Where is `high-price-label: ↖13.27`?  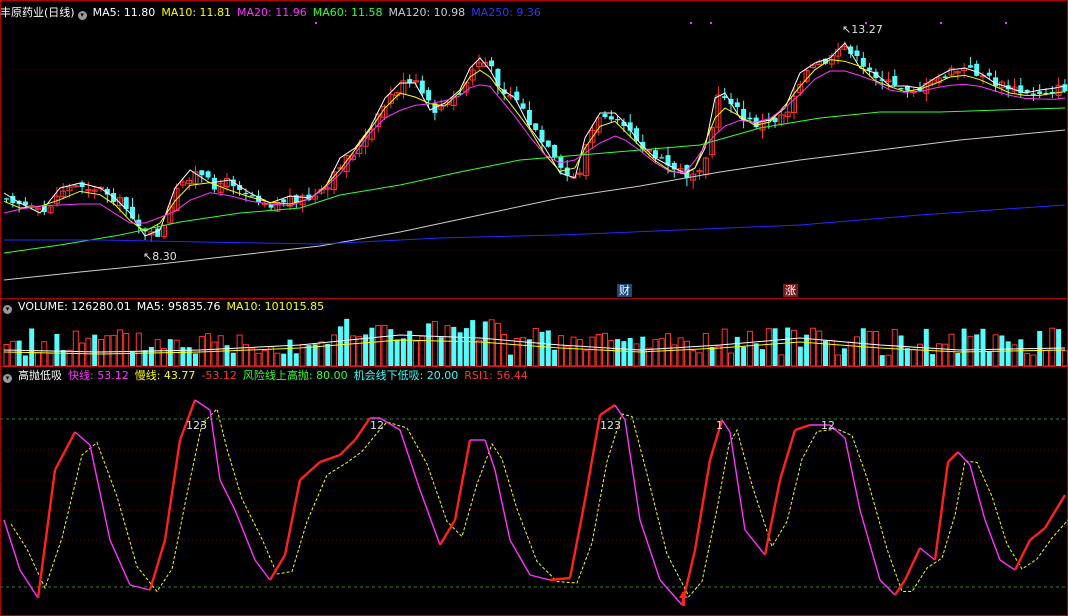
high-price-label: ↖13.27 is located at coordinates (862, 29).